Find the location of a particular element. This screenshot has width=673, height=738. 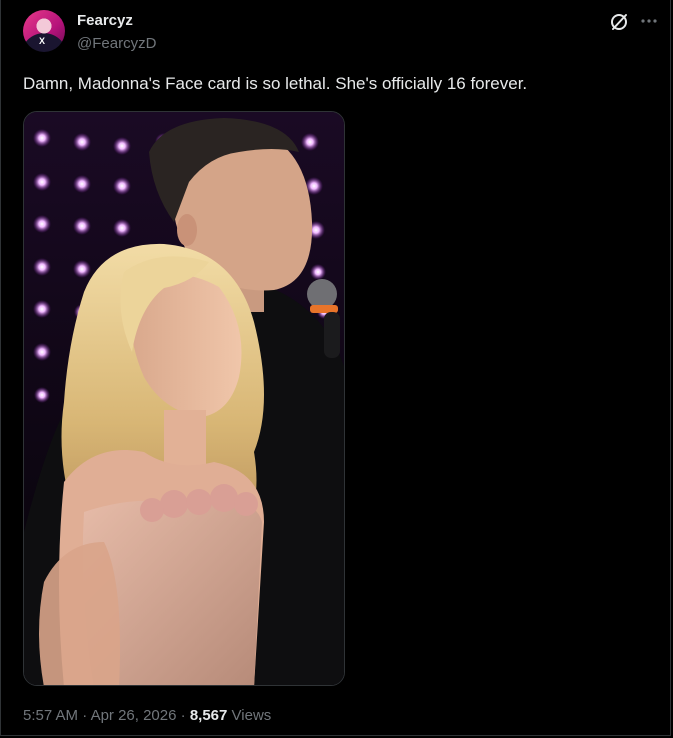

grok-icon is located at coordinates (619, 22).